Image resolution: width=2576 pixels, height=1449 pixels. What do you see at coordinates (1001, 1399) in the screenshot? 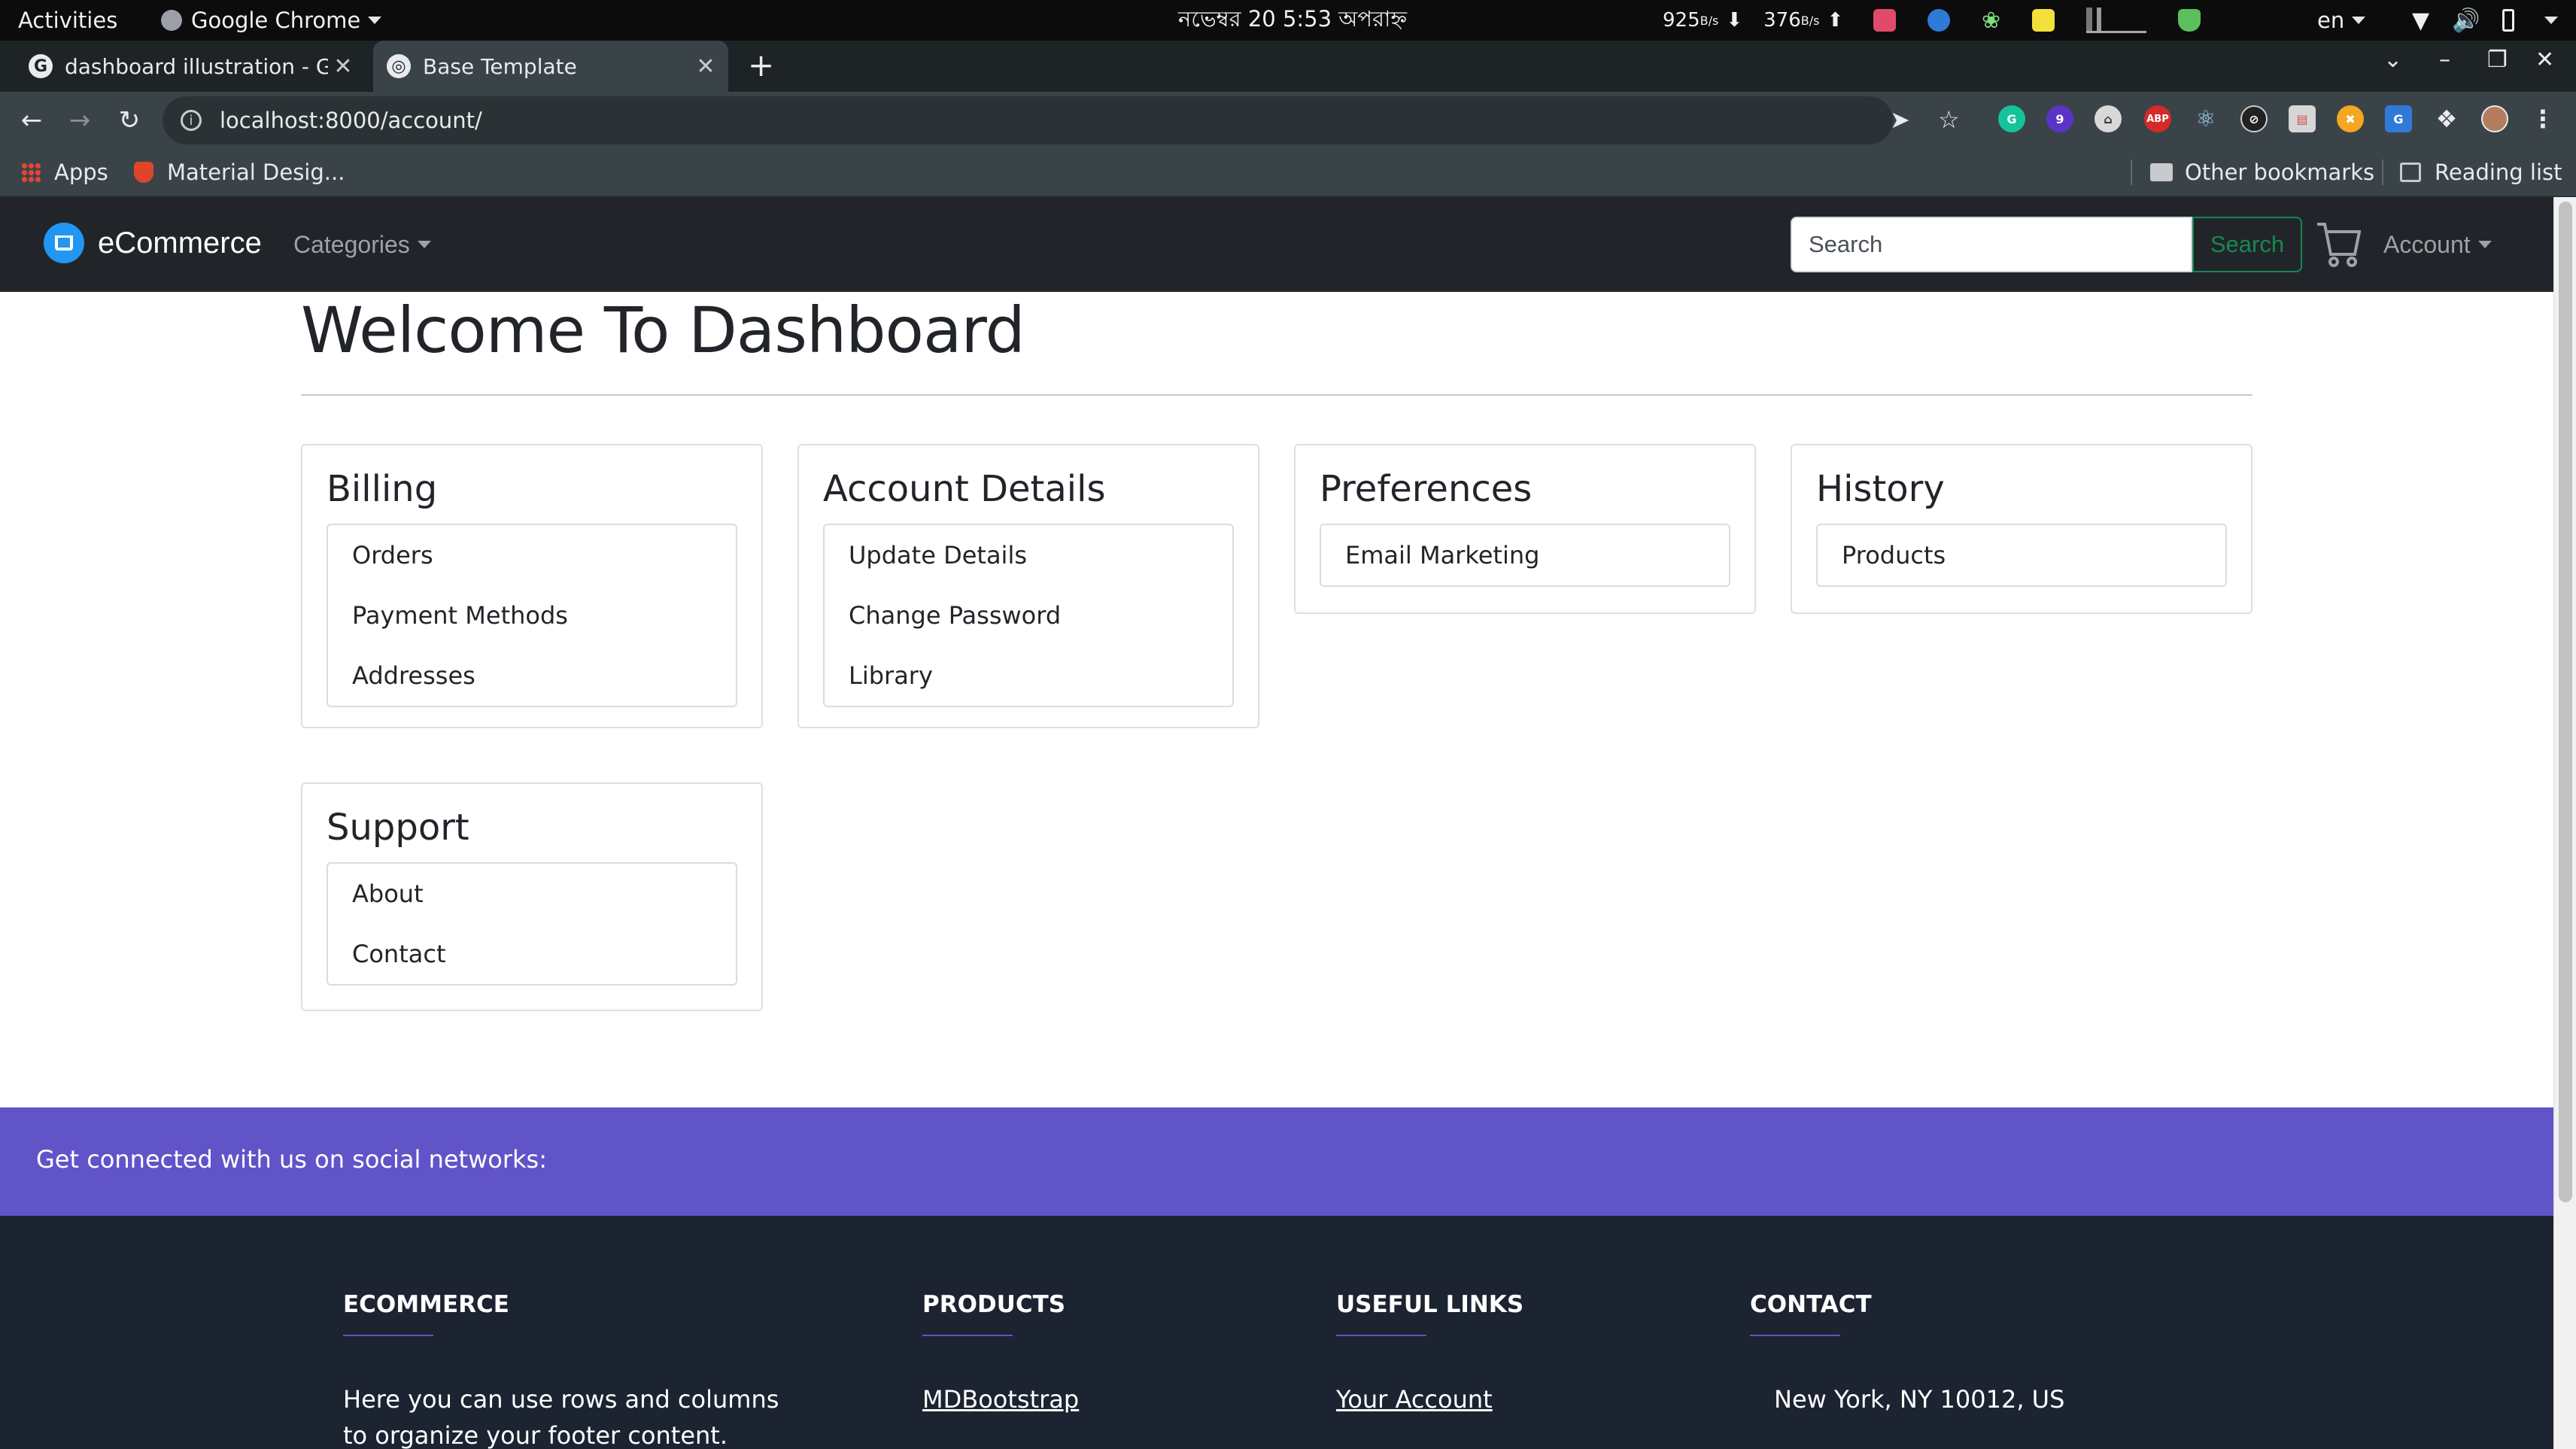
I see `footer-link-mdbootstrap: MDBootstrap` at bounding box center [1001, 1399].